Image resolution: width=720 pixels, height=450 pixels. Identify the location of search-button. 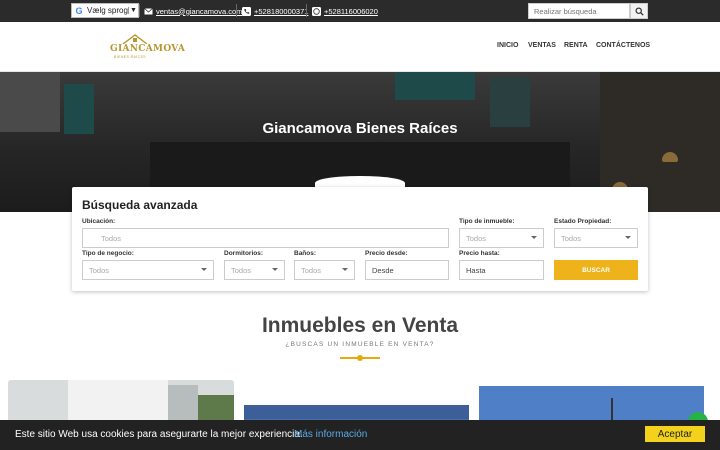
(639, 11).